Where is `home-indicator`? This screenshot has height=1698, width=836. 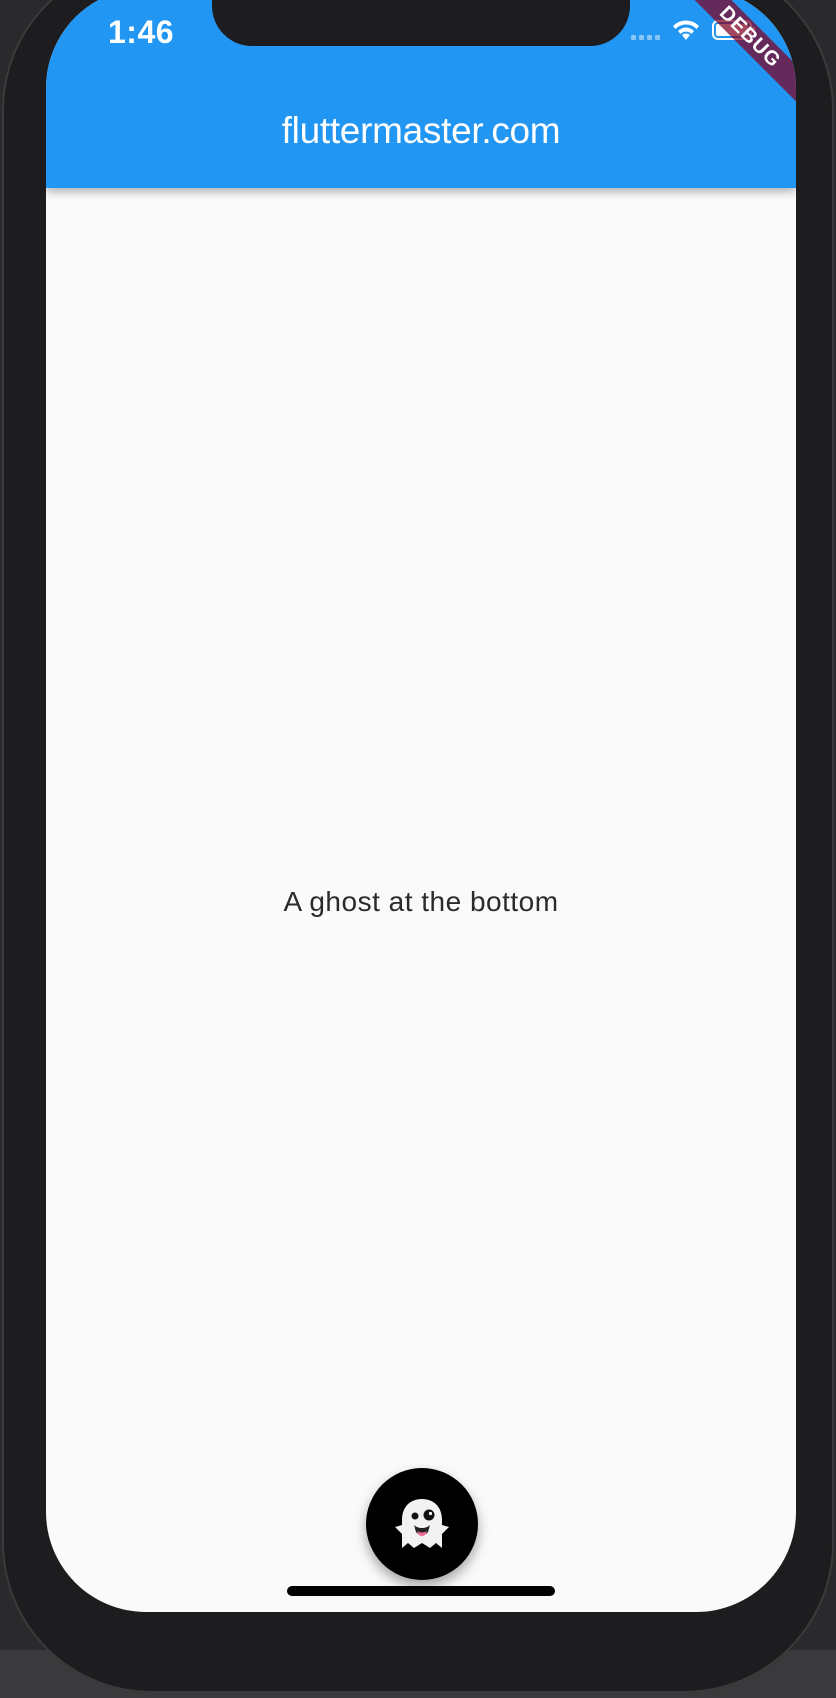 home-indicator is located at coordinates (421, 1591).